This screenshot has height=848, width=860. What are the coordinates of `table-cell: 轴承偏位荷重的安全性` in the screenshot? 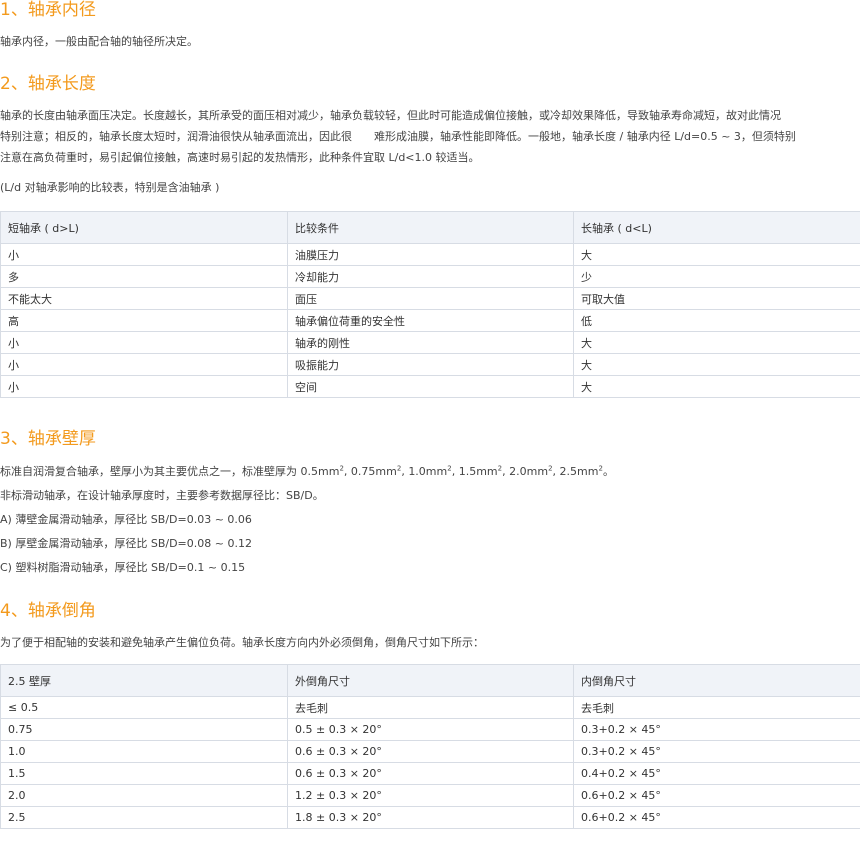 It's located at (430, 320).